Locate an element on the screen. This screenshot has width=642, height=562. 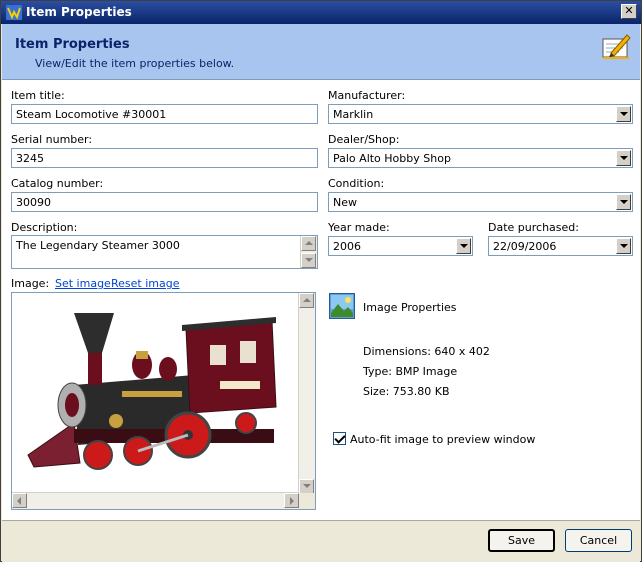
save-button: Save is located at coordinates (521, 540).